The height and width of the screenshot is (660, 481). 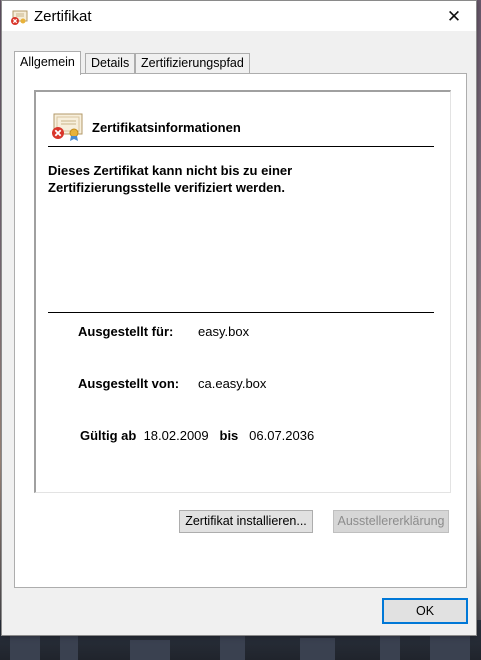 I want to click on ok-button: OK, so click(x=425, y=611).